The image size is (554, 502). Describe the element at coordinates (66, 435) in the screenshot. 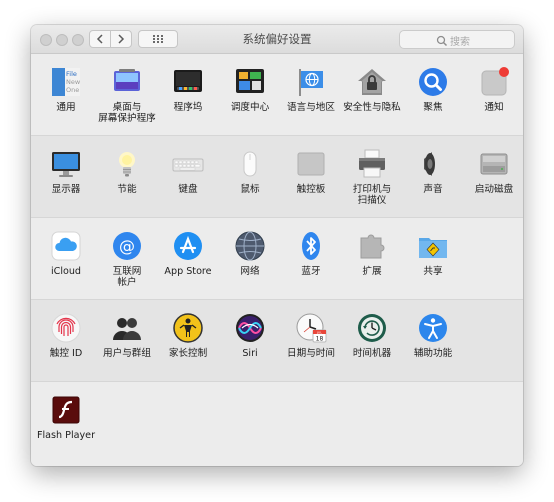

I see `pref-label: Flash Player` at that location.